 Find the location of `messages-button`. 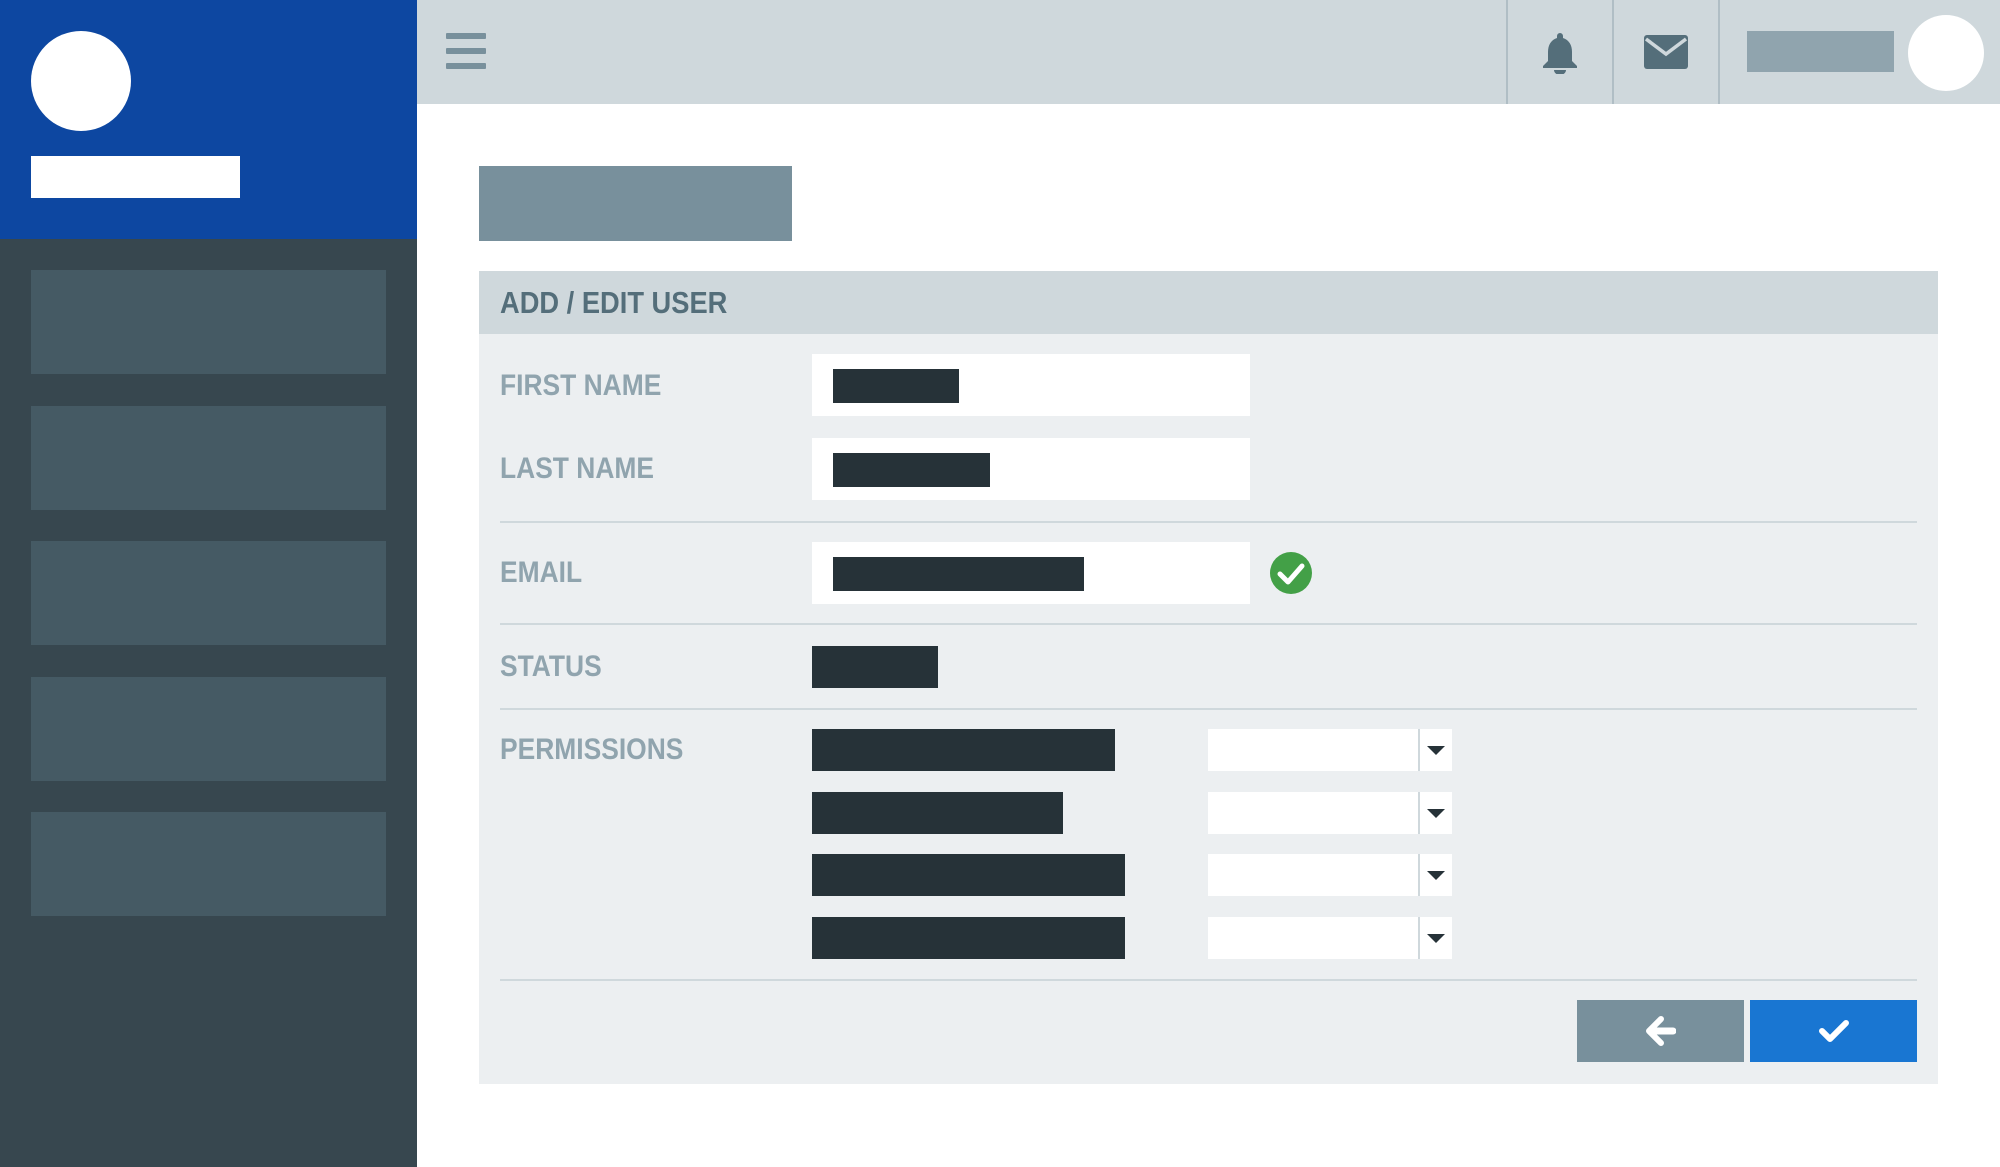

messages-button is located at coordinates (1666, 52).